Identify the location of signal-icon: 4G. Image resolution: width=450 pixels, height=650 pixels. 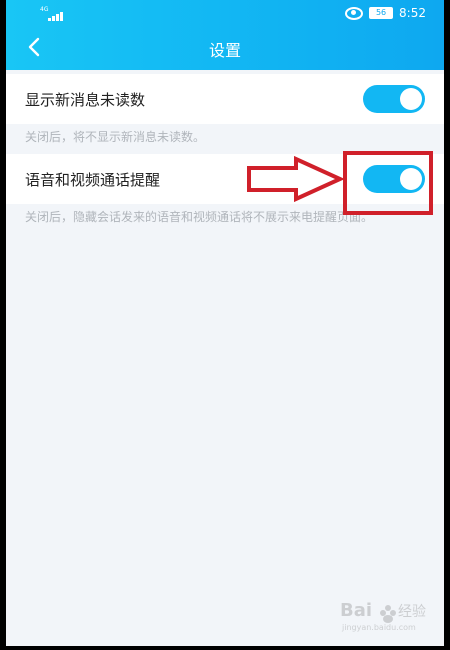
(54, 13).